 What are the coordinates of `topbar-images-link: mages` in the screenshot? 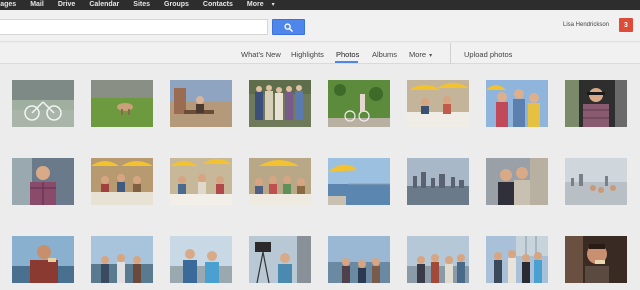 It's located at (8, 5).